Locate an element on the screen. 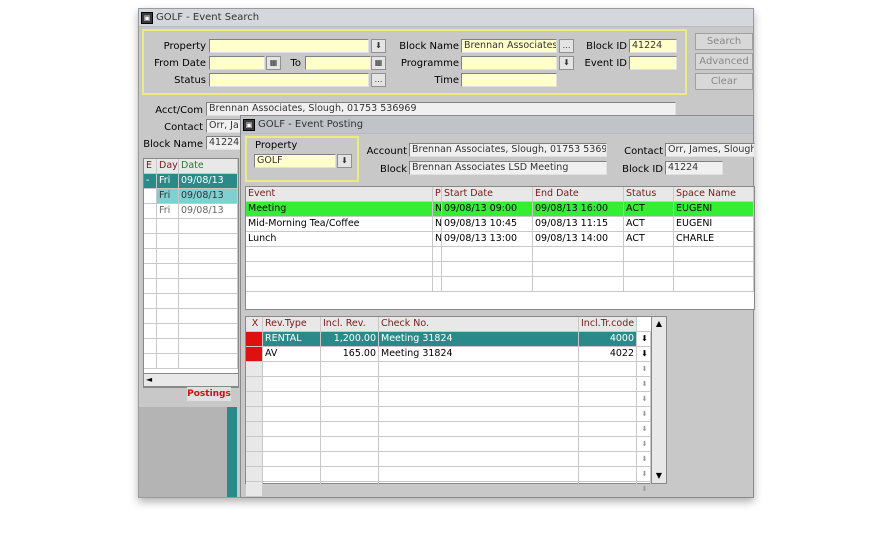  event-start: 09/08/13 10:45 is located at coordinates (487, 224).